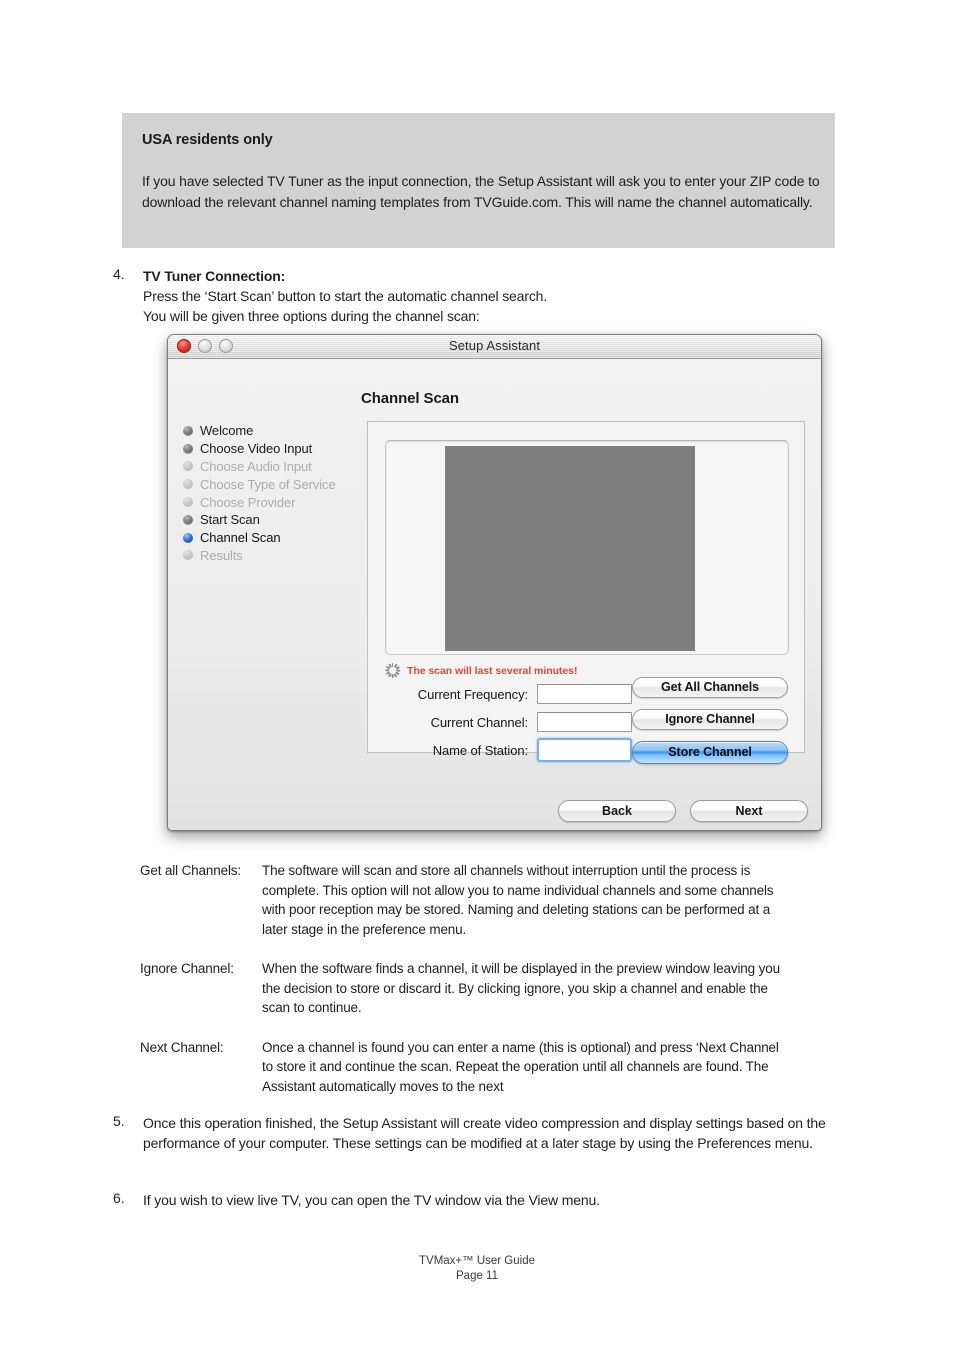  I want to click on store-channel-button: Store Channel, so click(710, 752).